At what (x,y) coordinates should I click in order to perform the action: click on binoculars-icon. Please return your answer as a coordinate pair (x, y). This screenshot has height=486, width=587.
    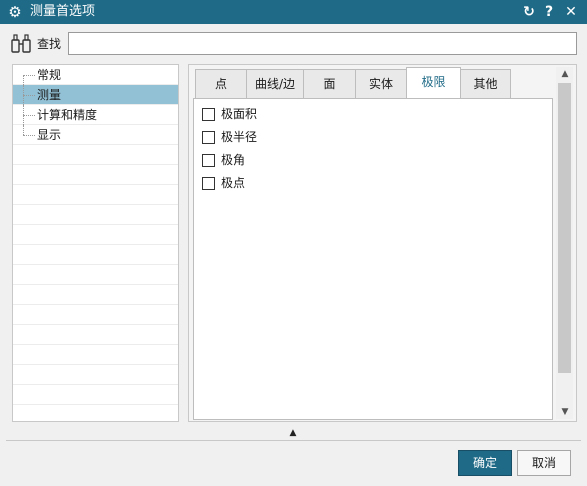
    Looking at the image, I should click on (22, 44).